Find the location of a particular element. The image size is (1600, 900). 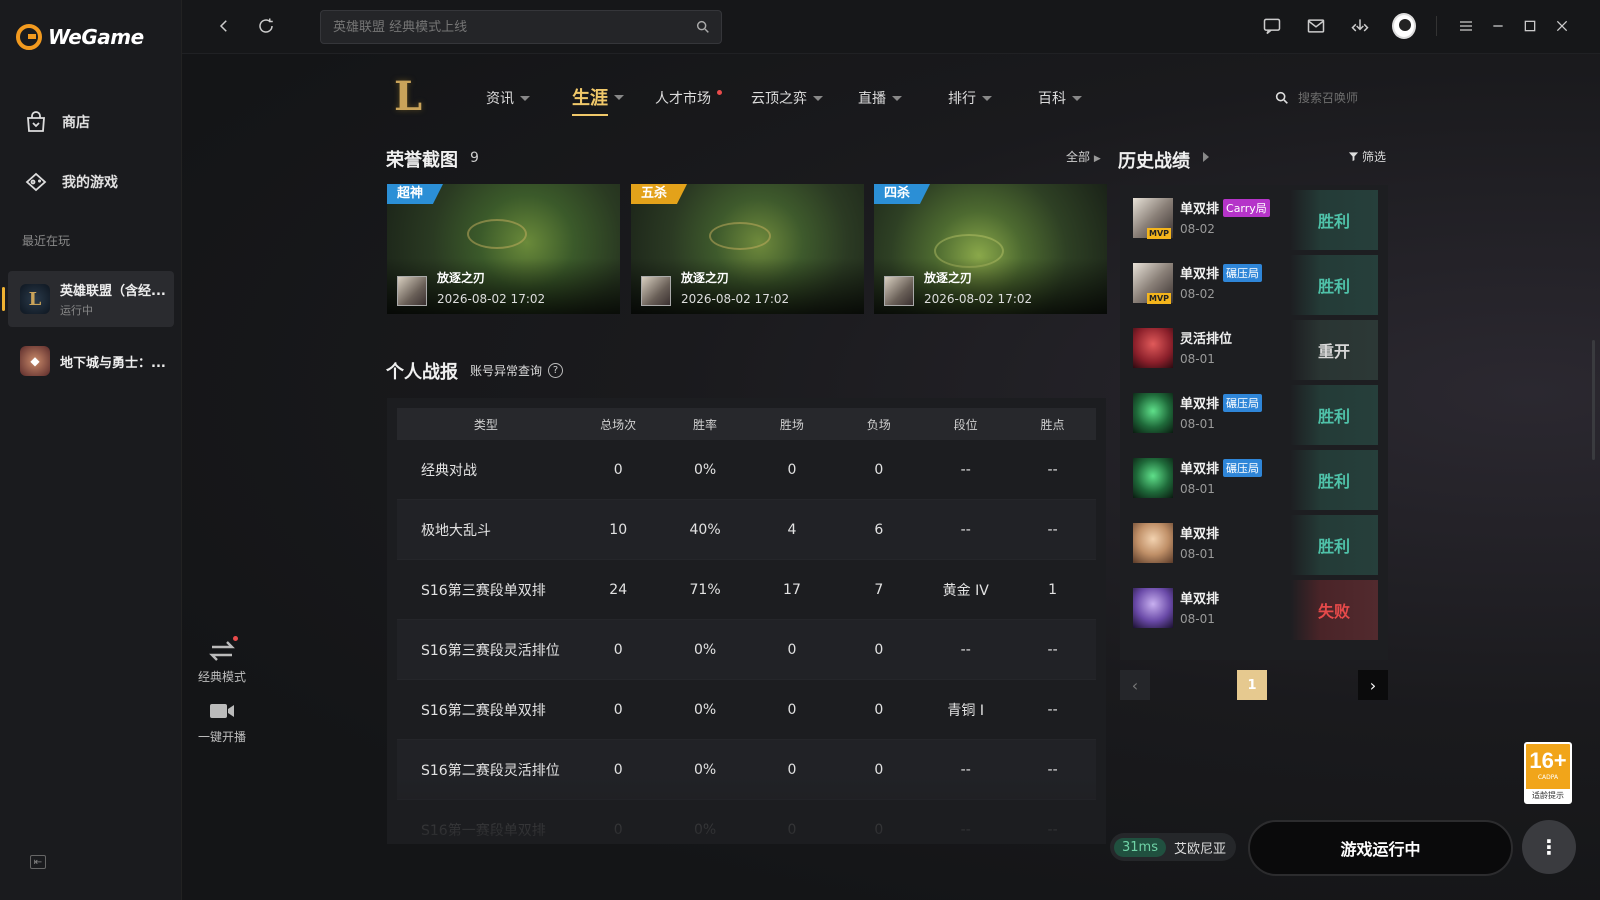

back-arrow-icon is located at coordinates (224, 26).